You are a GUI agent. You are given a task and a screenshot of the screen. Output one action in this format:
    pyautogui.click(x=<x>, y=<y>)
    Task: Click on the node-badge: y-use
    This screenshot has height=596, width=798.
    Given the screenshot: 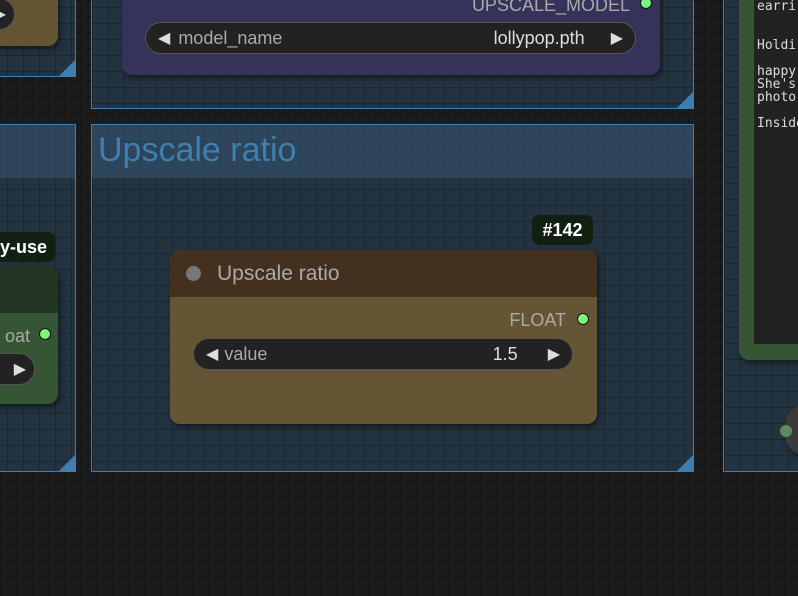 What is the action you would take?
    pyautogui.click(x=27, y=247)
    